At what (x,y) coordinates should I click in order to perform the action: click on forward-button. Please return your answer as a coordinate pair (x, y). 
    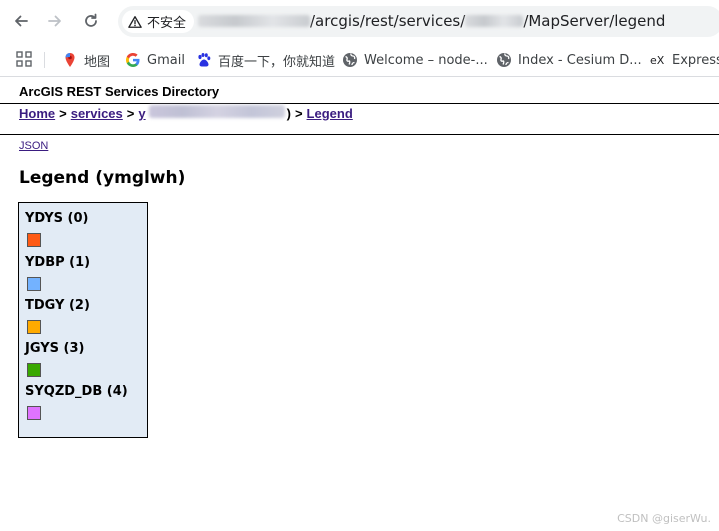
    Looking at the image, I should click on (55, 21).